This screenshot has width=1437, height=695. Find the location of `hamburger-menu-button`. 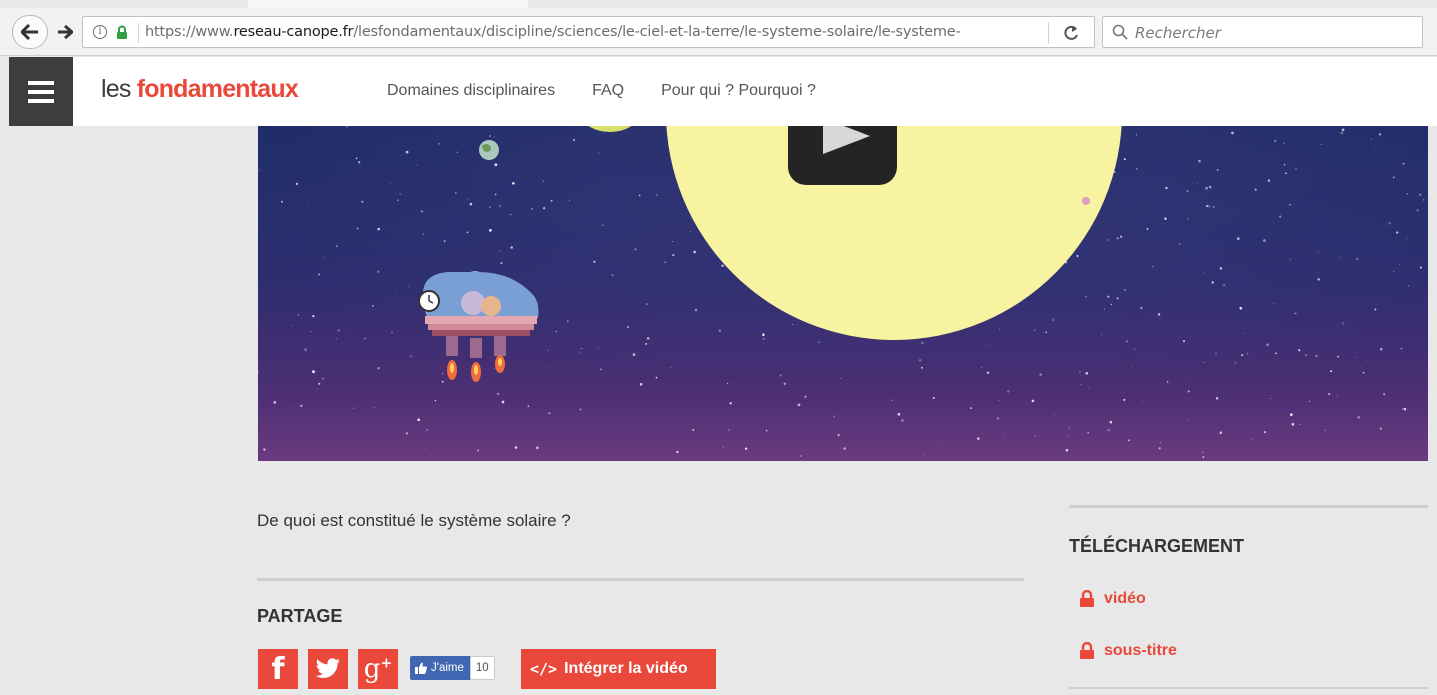

hamburger-menu-button is located at coordinates (41, 91).